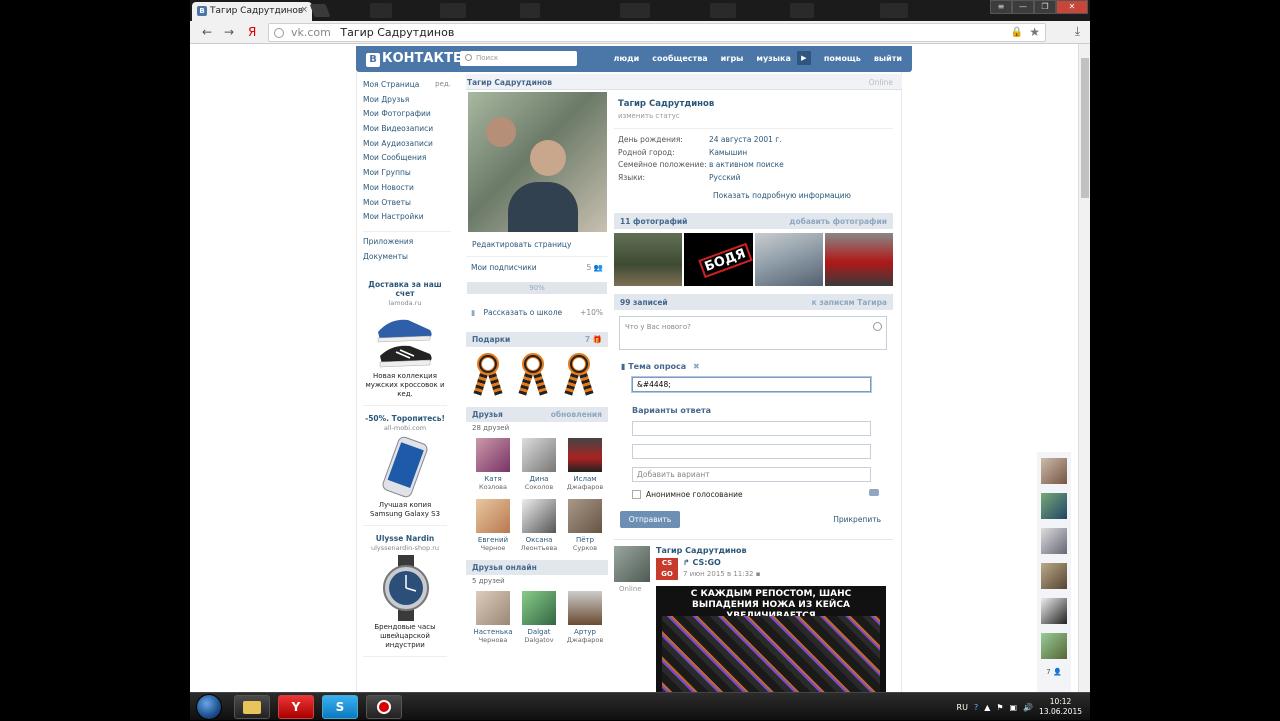 The width and height of the screenshot is (1280, 721). Describe the element at coordinates (803, 58) in the screenshot. I see `play-icon: ▶` at that location.